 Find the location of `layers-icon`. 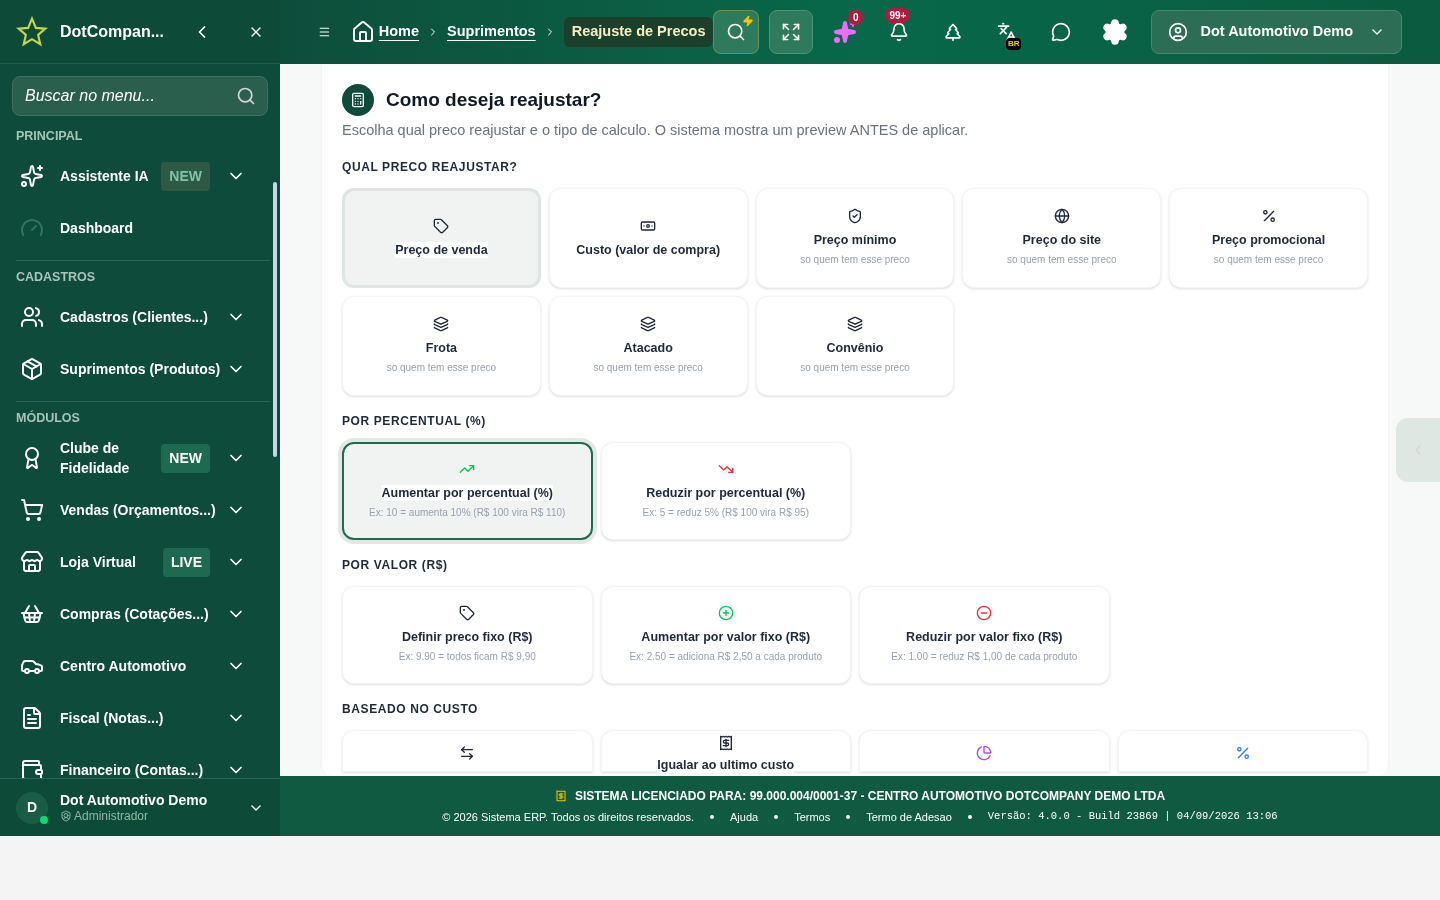

layers-icon is located at coordinates (648, 324).